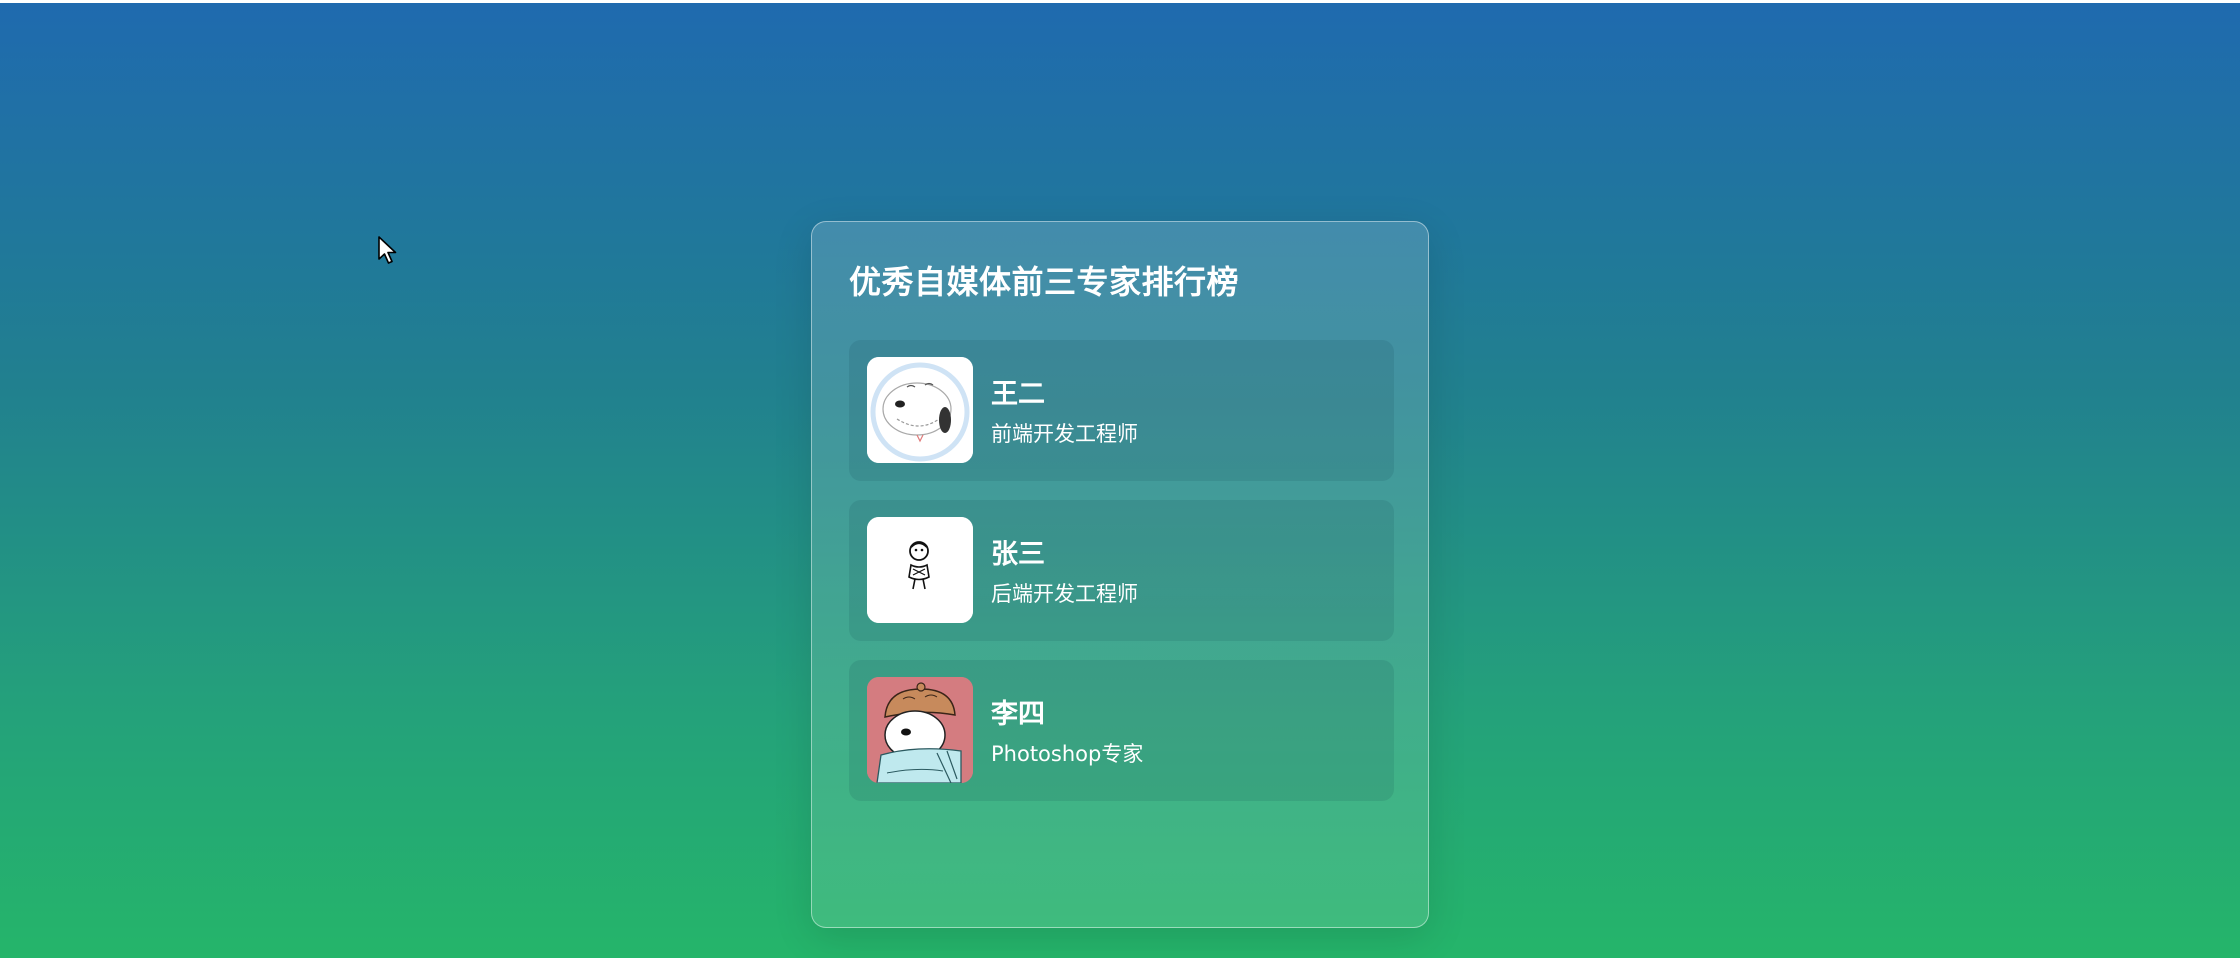 This screenshot has width=2240, height=958. I want to click on expert-name: 李四, so click(1018, 714).